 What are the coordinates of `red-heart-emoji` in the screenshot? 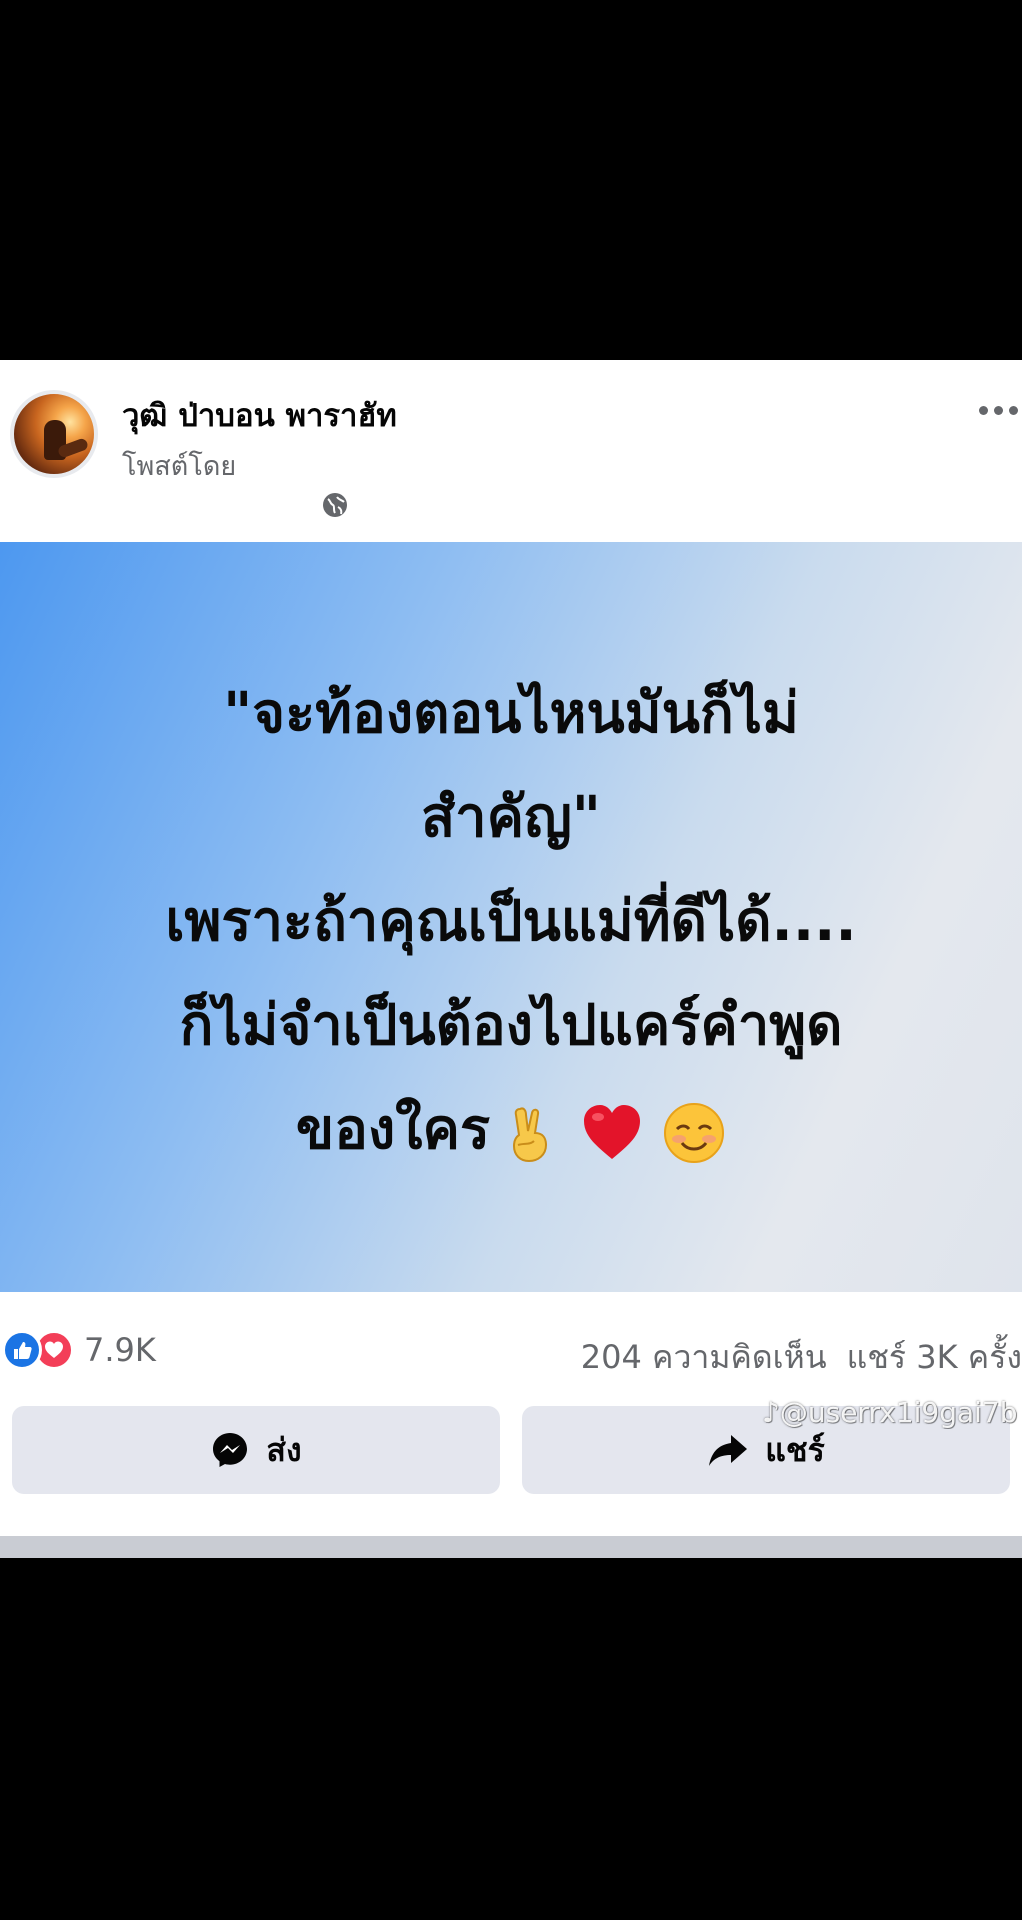 It's located at (612, 1131).